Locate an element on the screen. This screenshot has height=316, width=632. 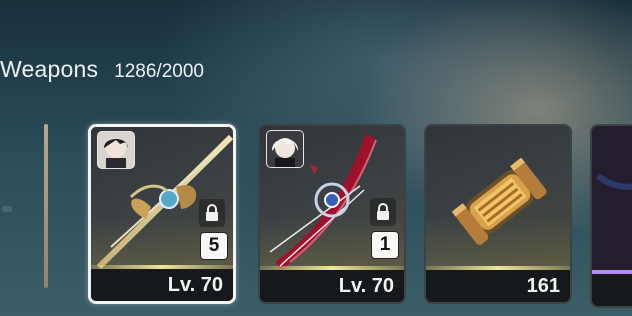
weapon-card-2: 1 Lv. 70 is located at coordinates (332, 214).